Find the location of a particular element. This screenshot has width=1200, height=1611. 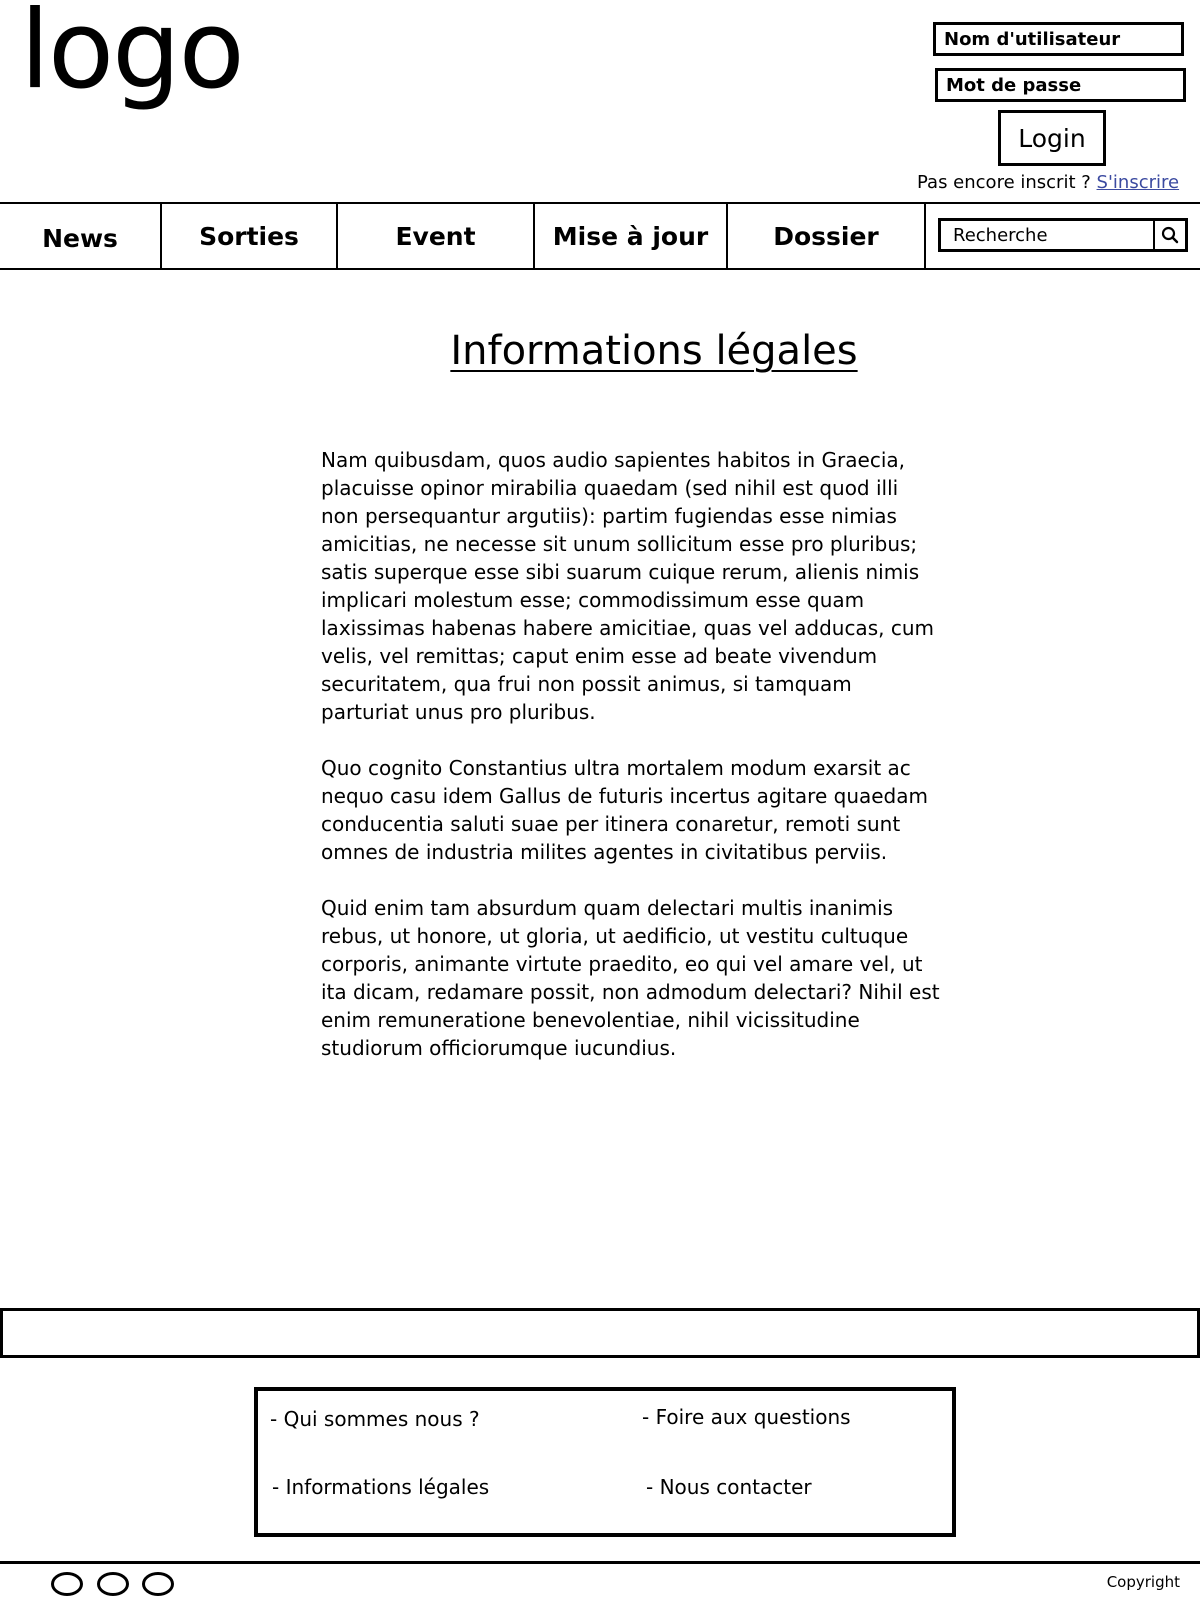

footer-link-informations-legales: - Informations légales is located at coordinates (380, 1487).